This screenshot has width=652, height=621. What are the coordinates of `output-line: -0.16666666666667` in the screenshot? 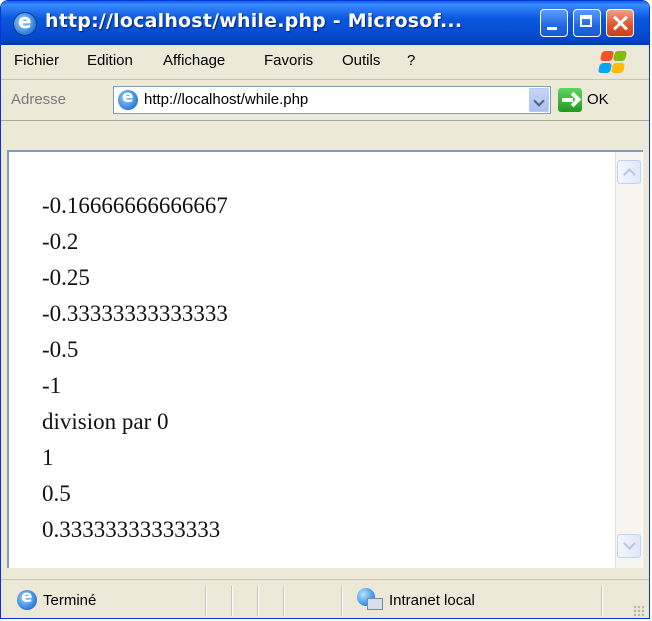 It's located at (135, 205).